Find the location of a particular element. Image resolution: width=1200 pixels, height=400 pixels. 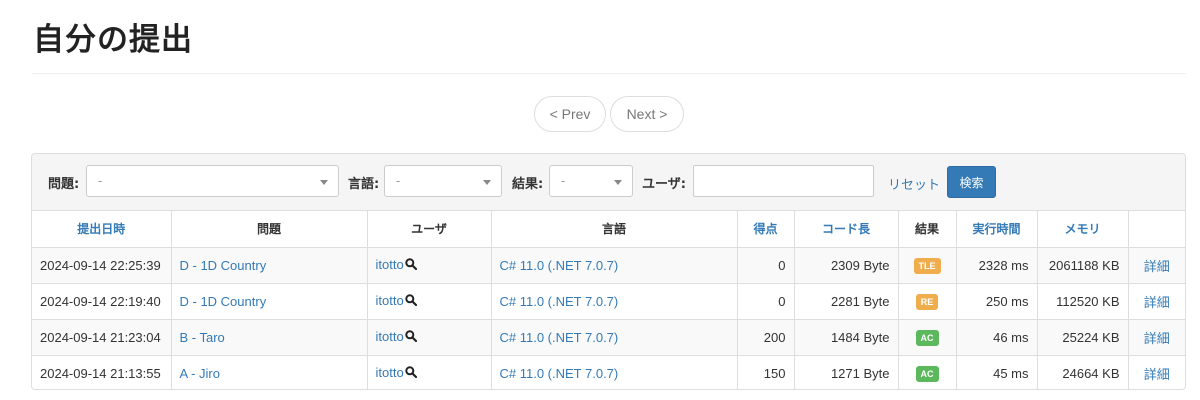

memory: 2061188 KB is located at coordinates (1083, 265).